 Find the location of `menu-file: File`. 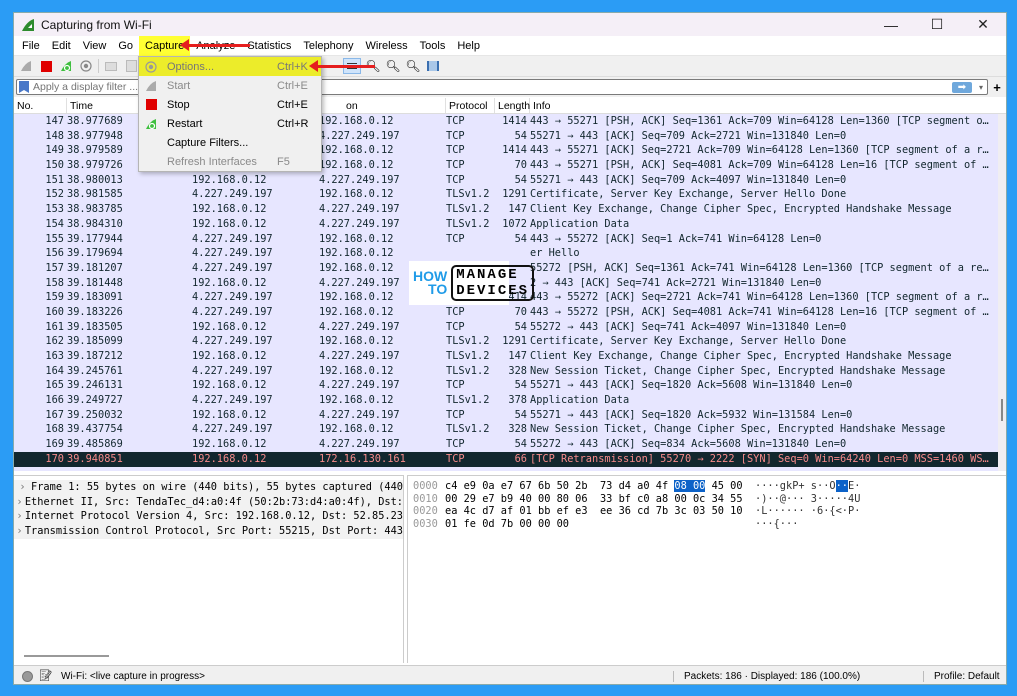

menu-file: File is located at coordinates (31, 46).